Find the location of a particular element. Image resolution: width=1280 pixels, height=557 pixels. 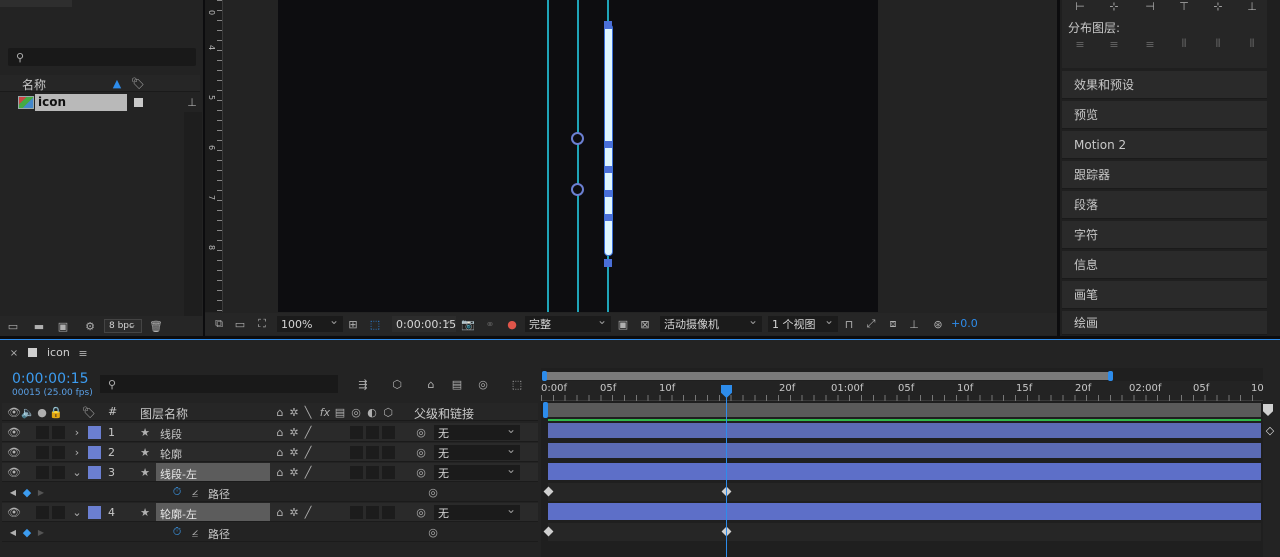

stopwatch-icon: ⏱ is located at coordinates (177, 492).